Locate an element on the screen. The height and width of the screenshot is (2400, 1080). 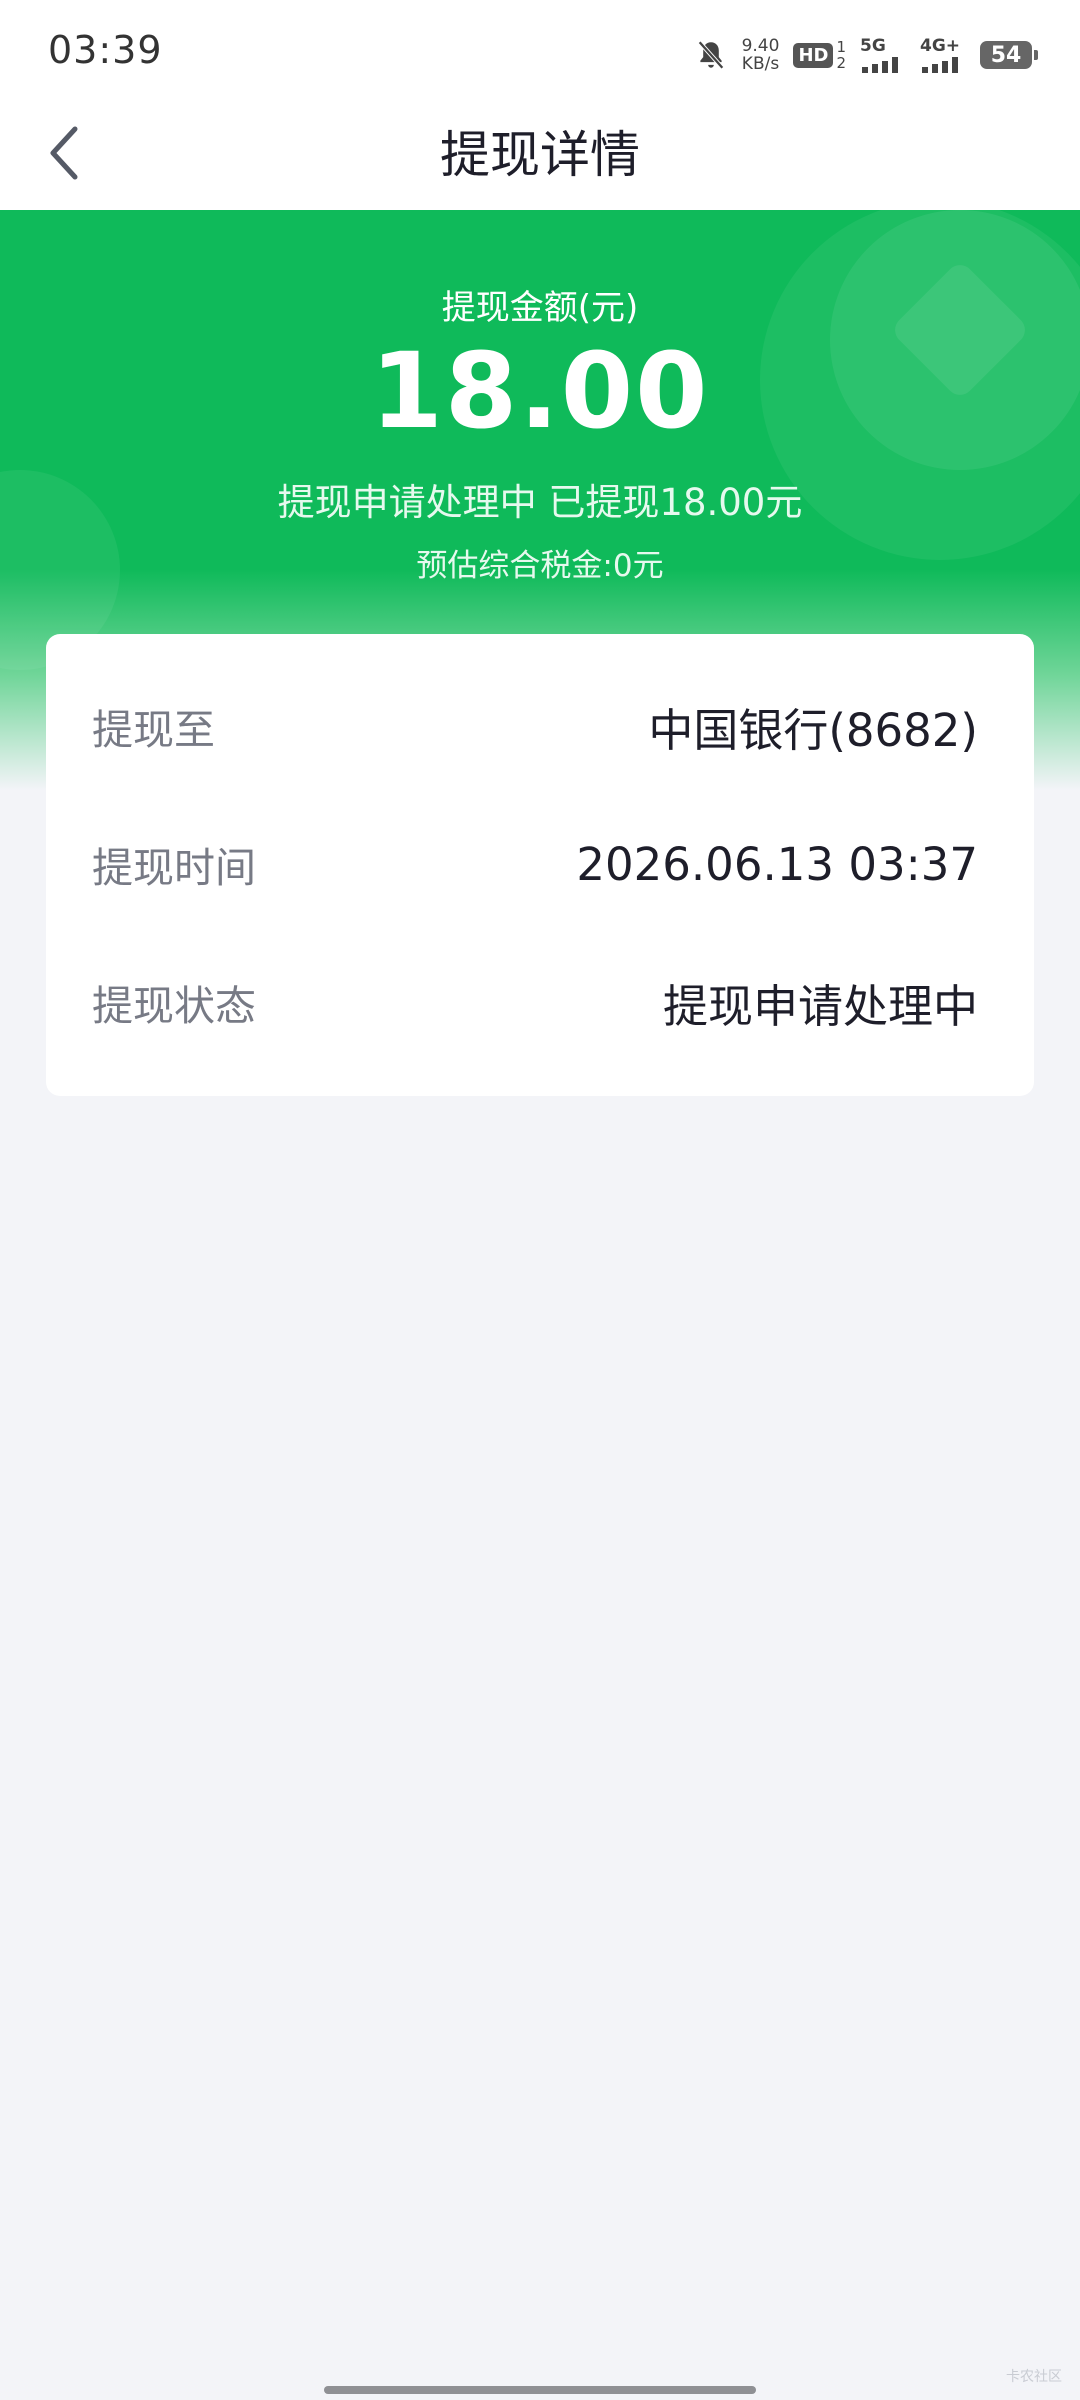
hd-slot-top: 1 is located at coordinates (841, 47).